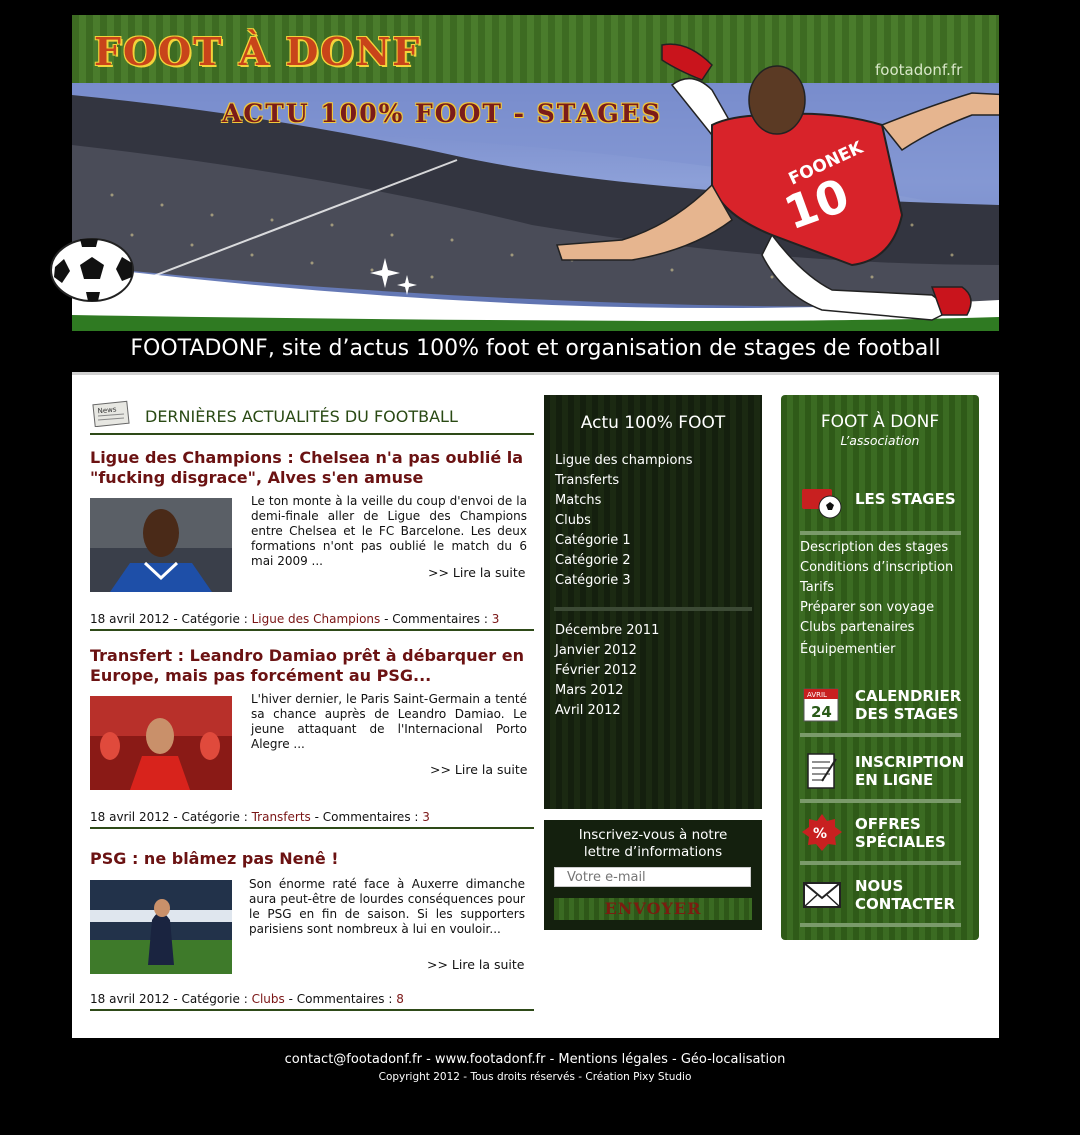  I want to click on archive-link: Mars 2012, so click(589, 690).